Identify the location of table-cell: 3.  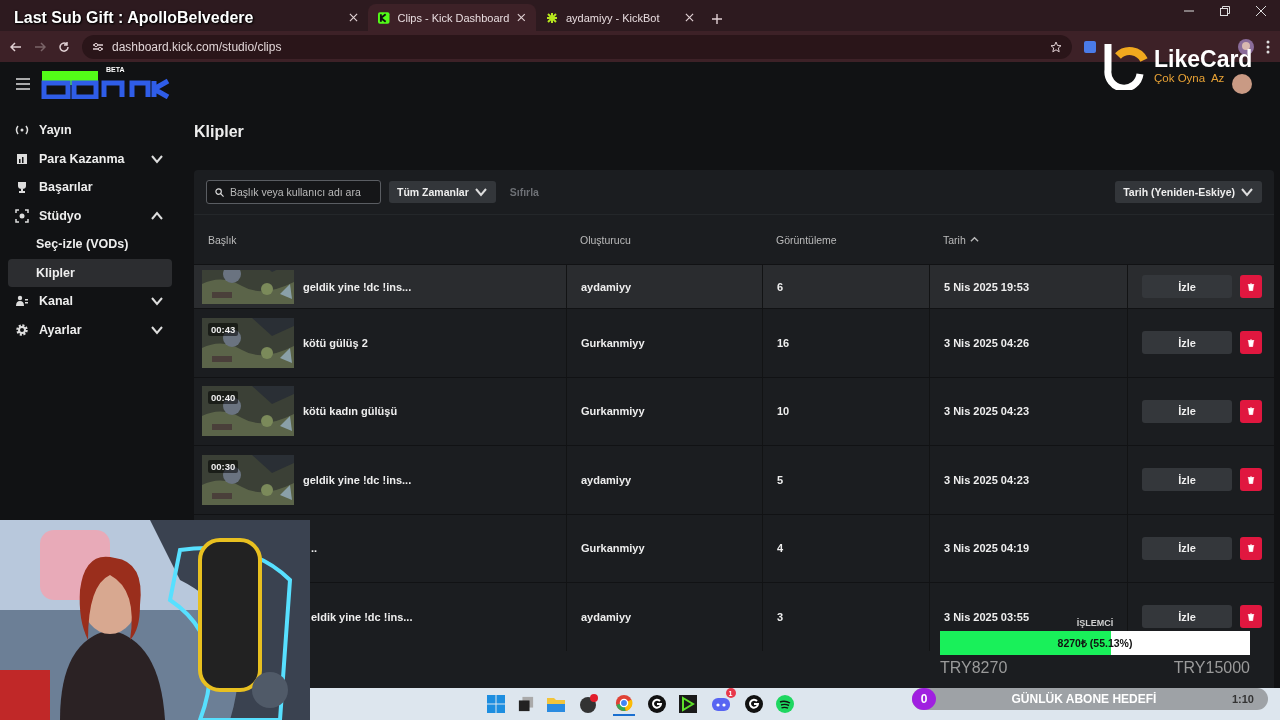
(780, 616).